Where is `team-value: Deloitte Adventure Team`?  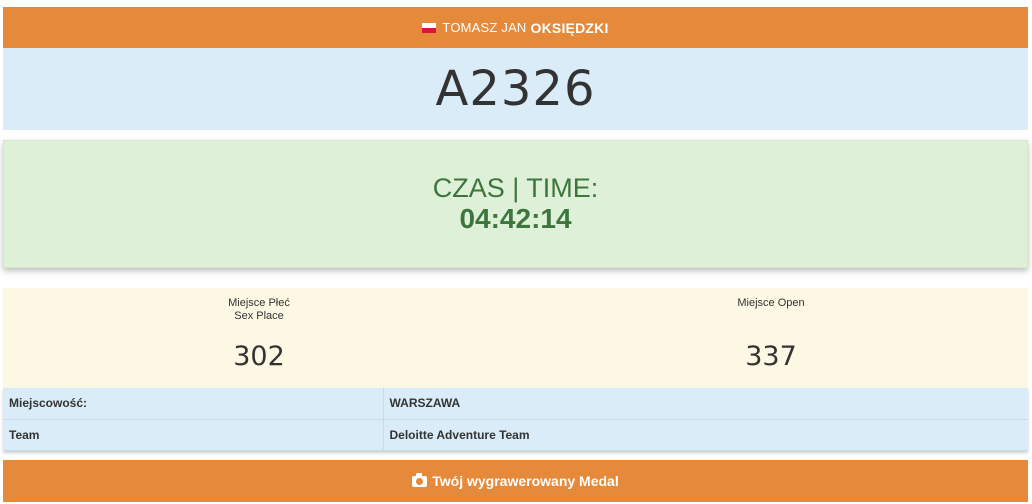 team-value: Deloitte Adventure Team is located at coordinates (705, 435).